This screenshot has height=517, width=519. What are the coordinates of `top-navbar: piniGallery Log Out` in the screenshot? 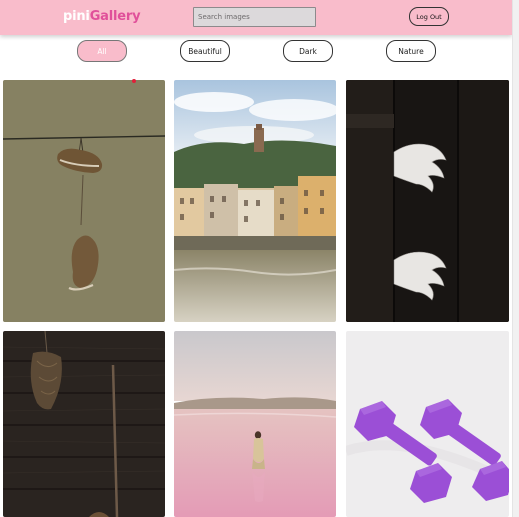 It's located at (256, 17).